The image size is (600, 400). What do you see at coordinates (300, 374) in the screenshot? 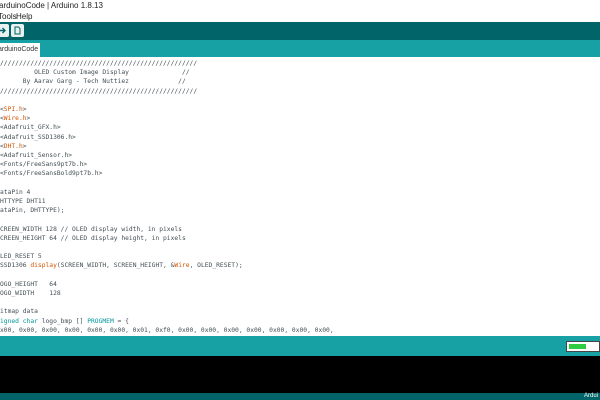
I see `console-output` at bounding box center [300, 374].